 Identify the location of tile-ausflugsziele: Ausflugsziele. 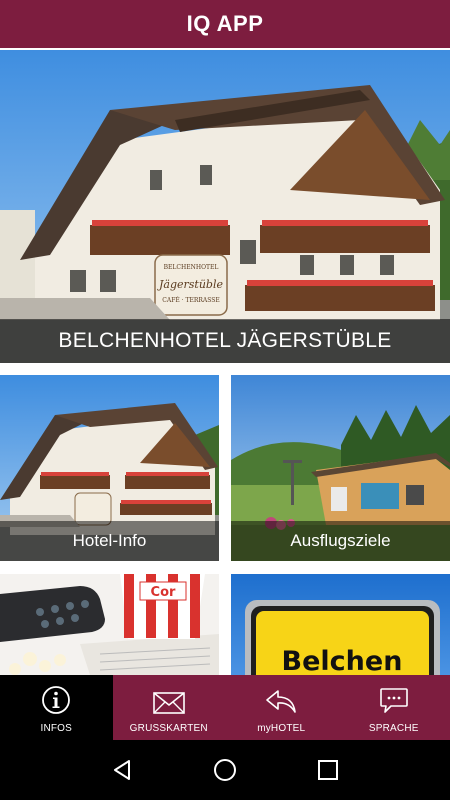
(340, 468).